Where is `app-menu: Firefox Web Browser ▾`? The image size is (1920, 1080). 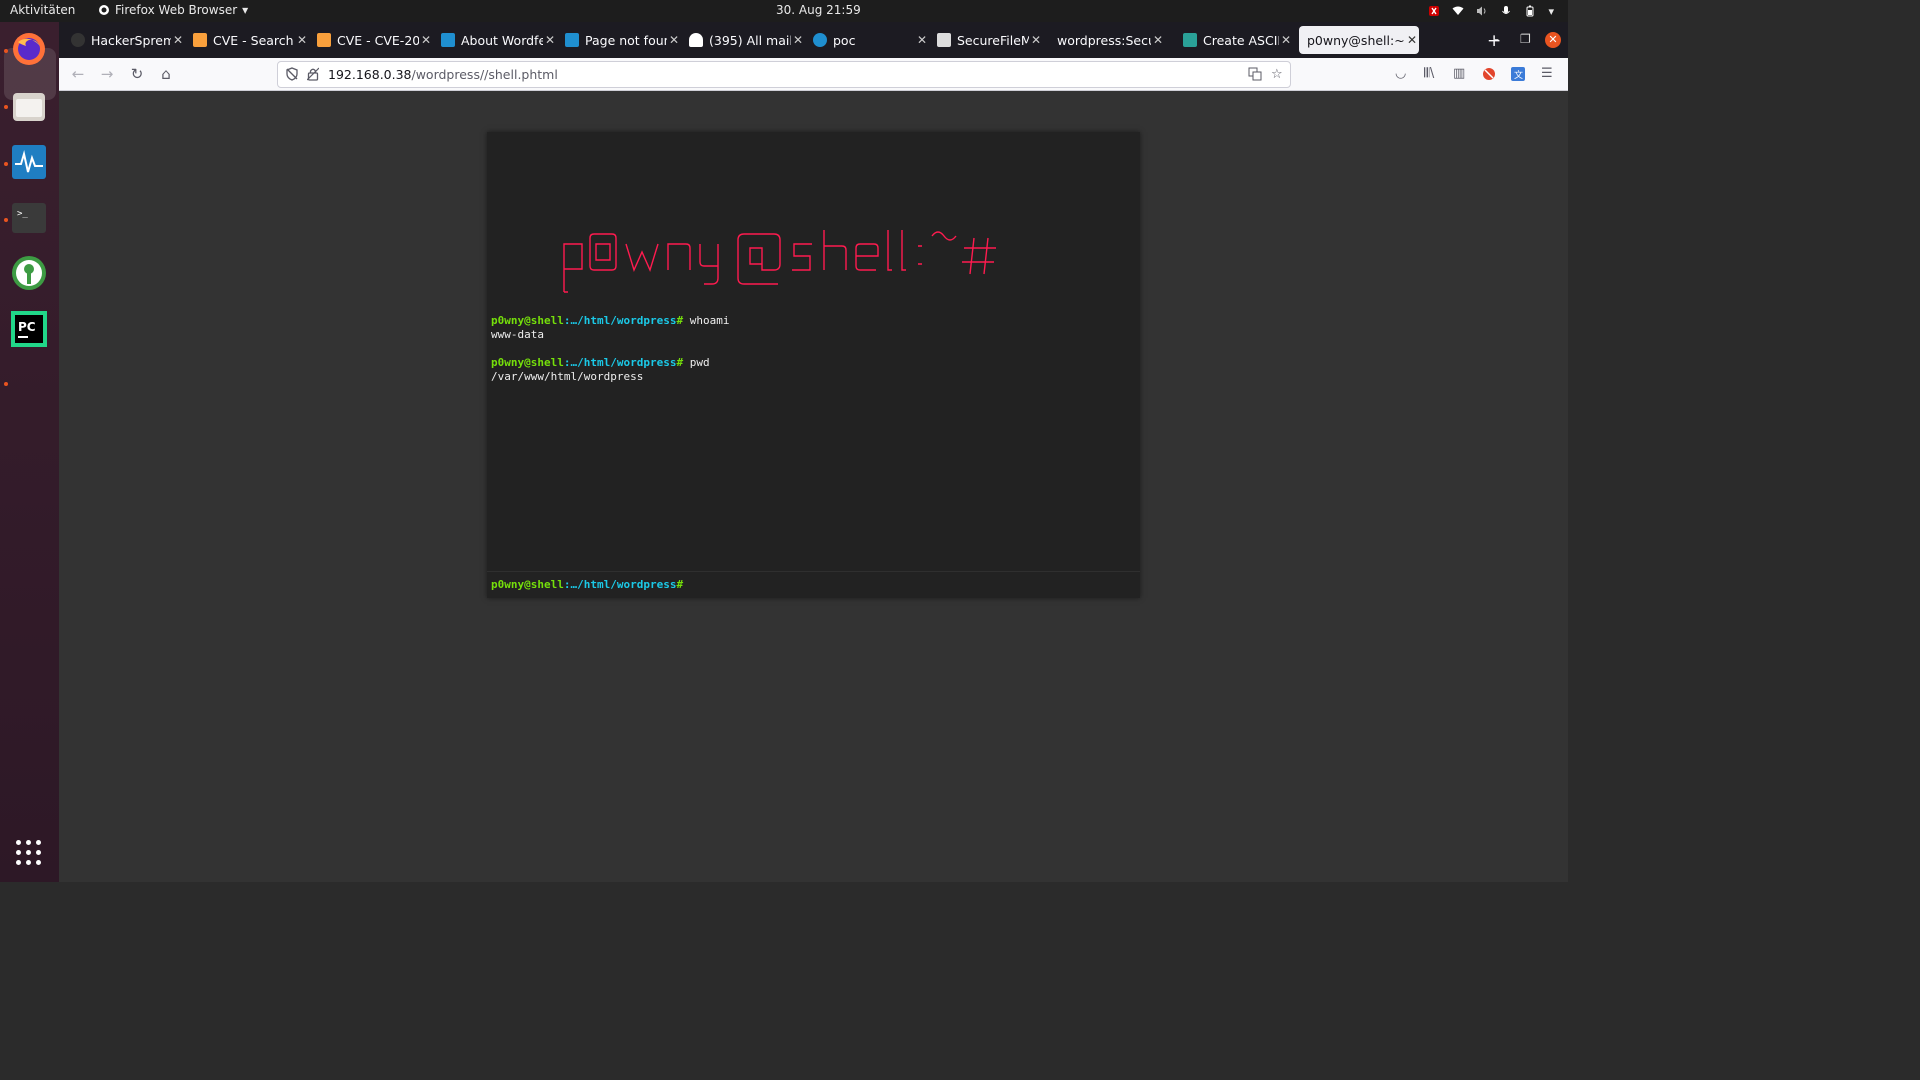
app-menu: Firefox Web Browser ▾ is located at coordinates (173, 10).